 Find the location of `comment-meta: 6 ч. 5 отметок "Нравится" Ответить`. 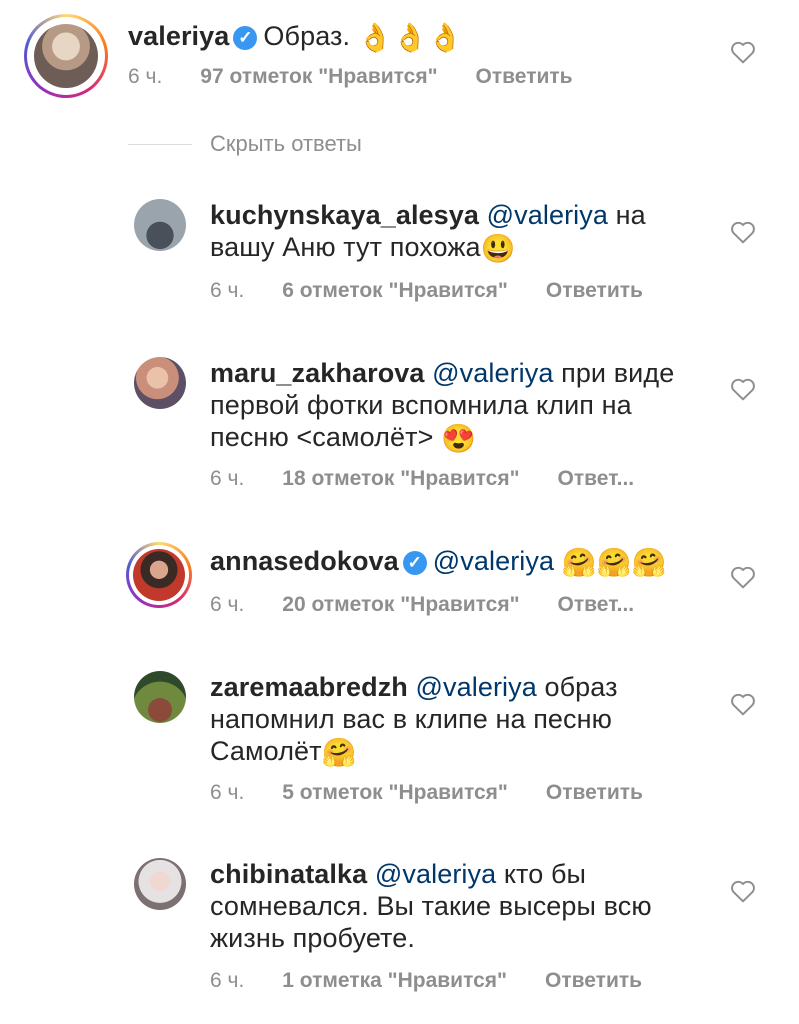

comment-meta: 6 ч. 5 отметок "Нравится" Ответить is located at coordinates (426, 793).